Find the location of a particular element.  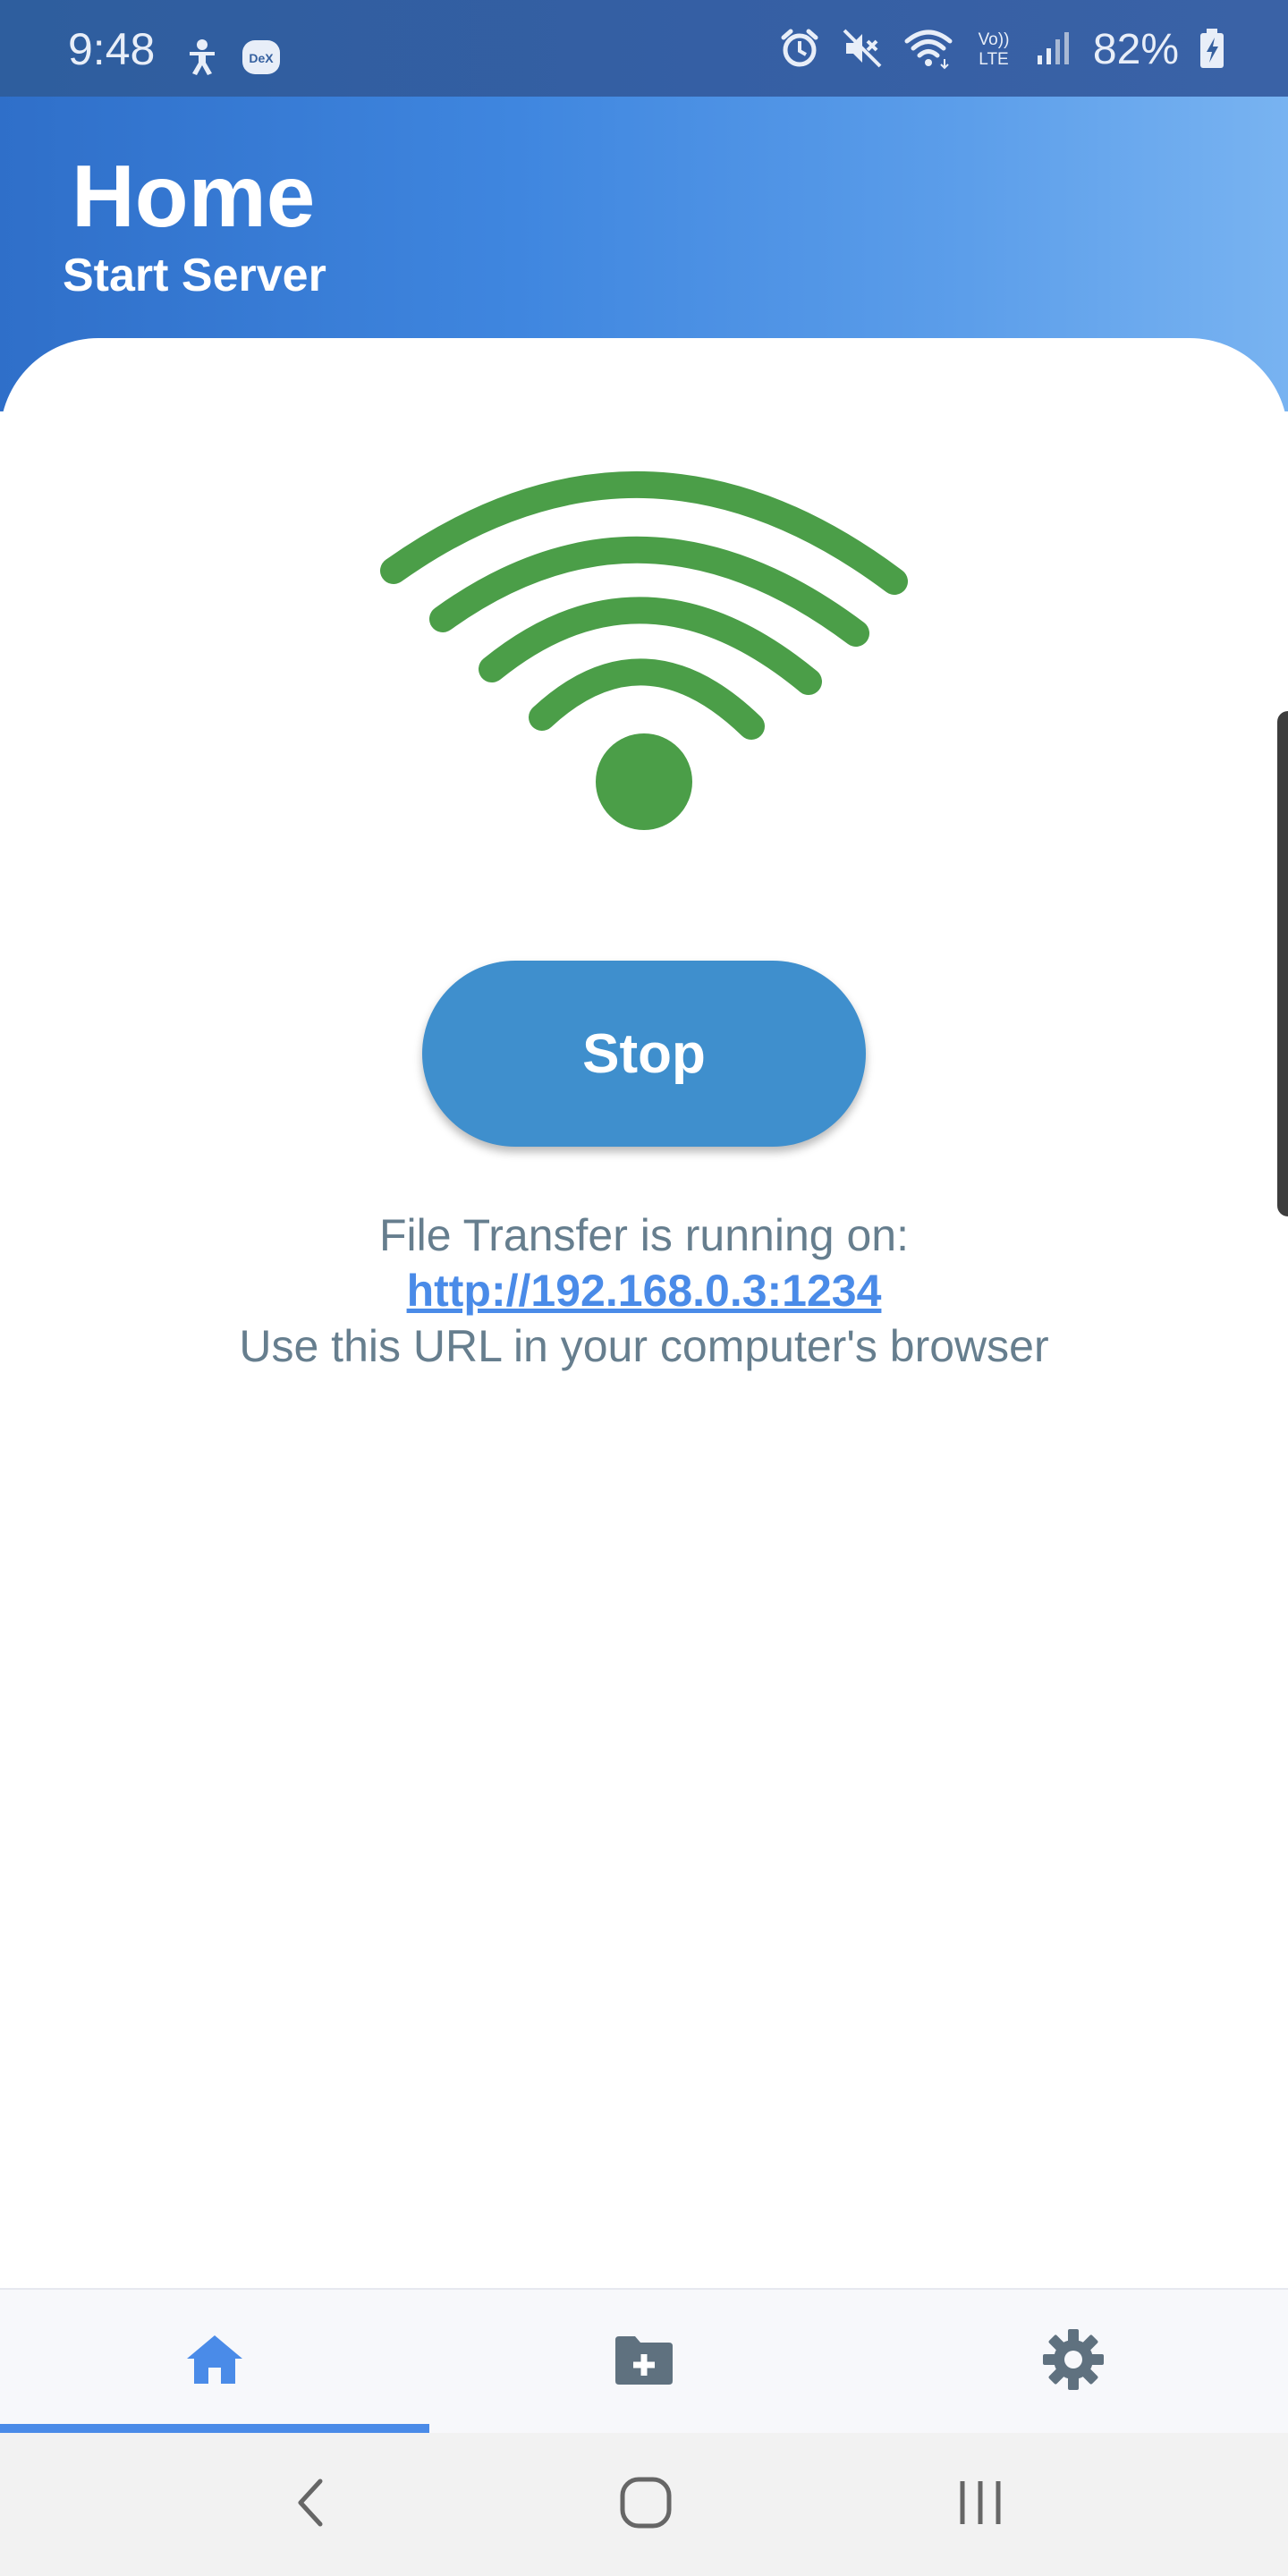

nav-item-home is located at coordinates (214, 2361).